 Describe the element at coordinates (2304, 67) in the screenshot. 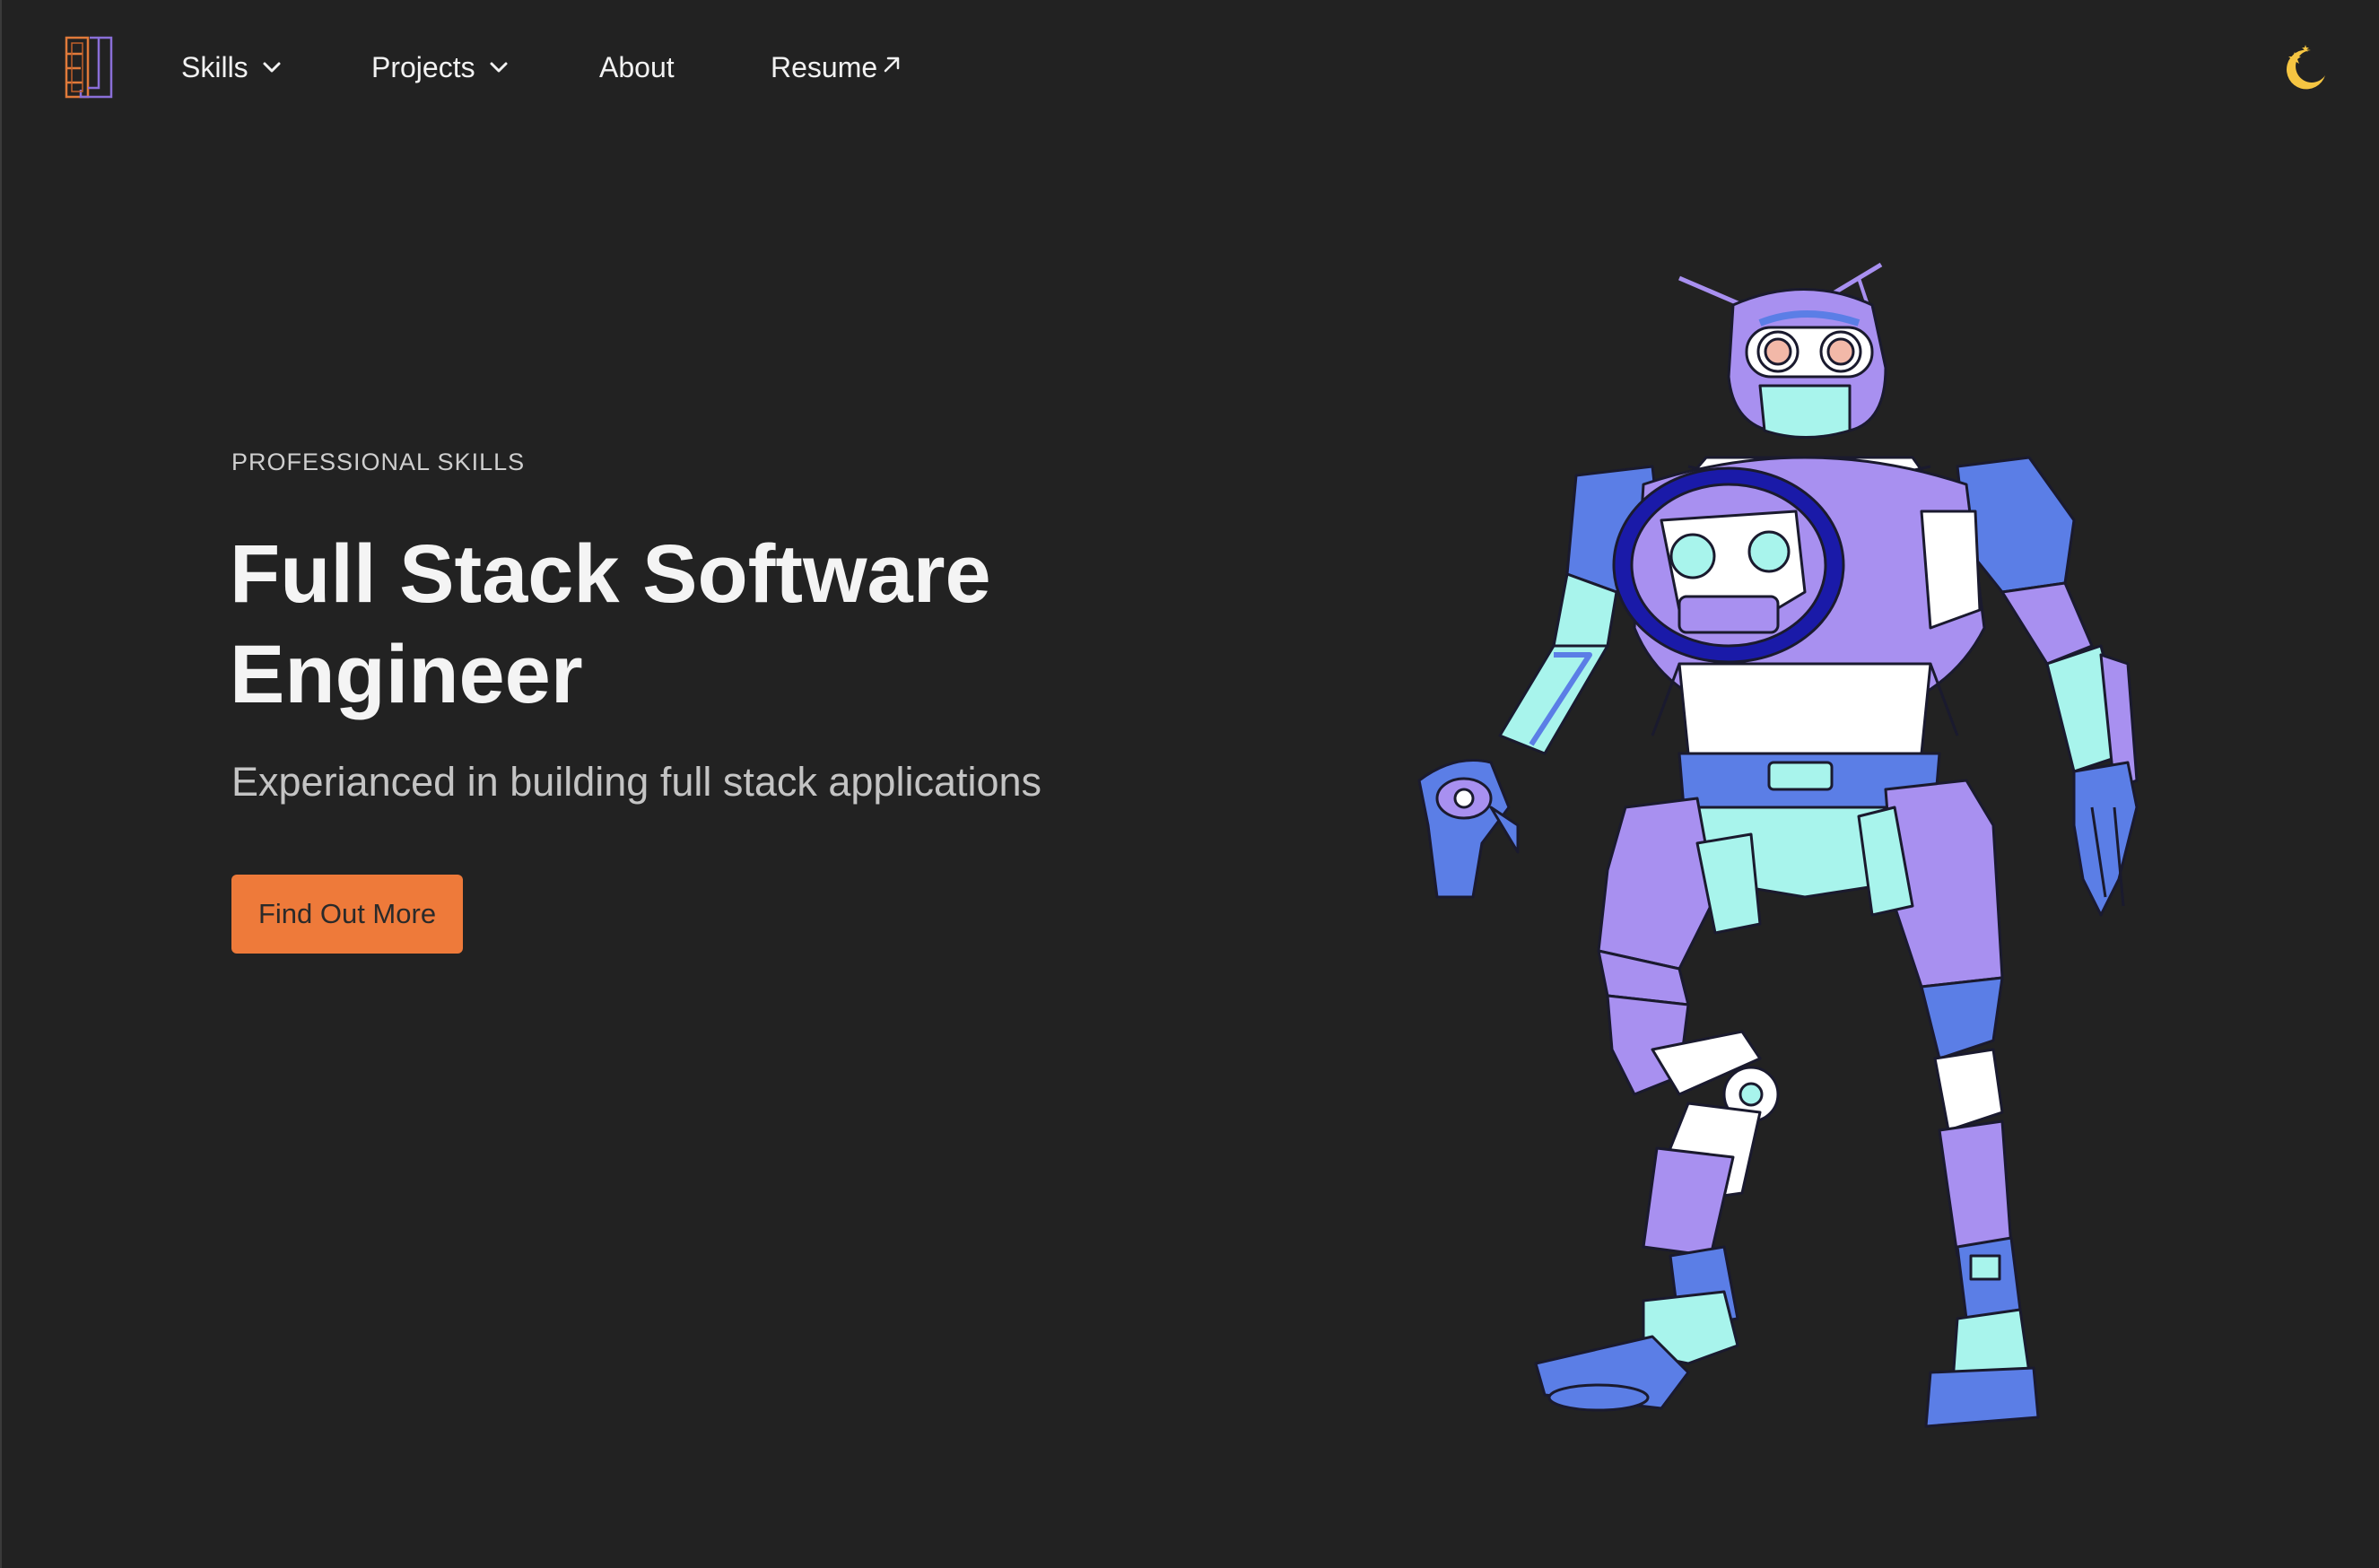

I see `moon-stars-icon` at that location.